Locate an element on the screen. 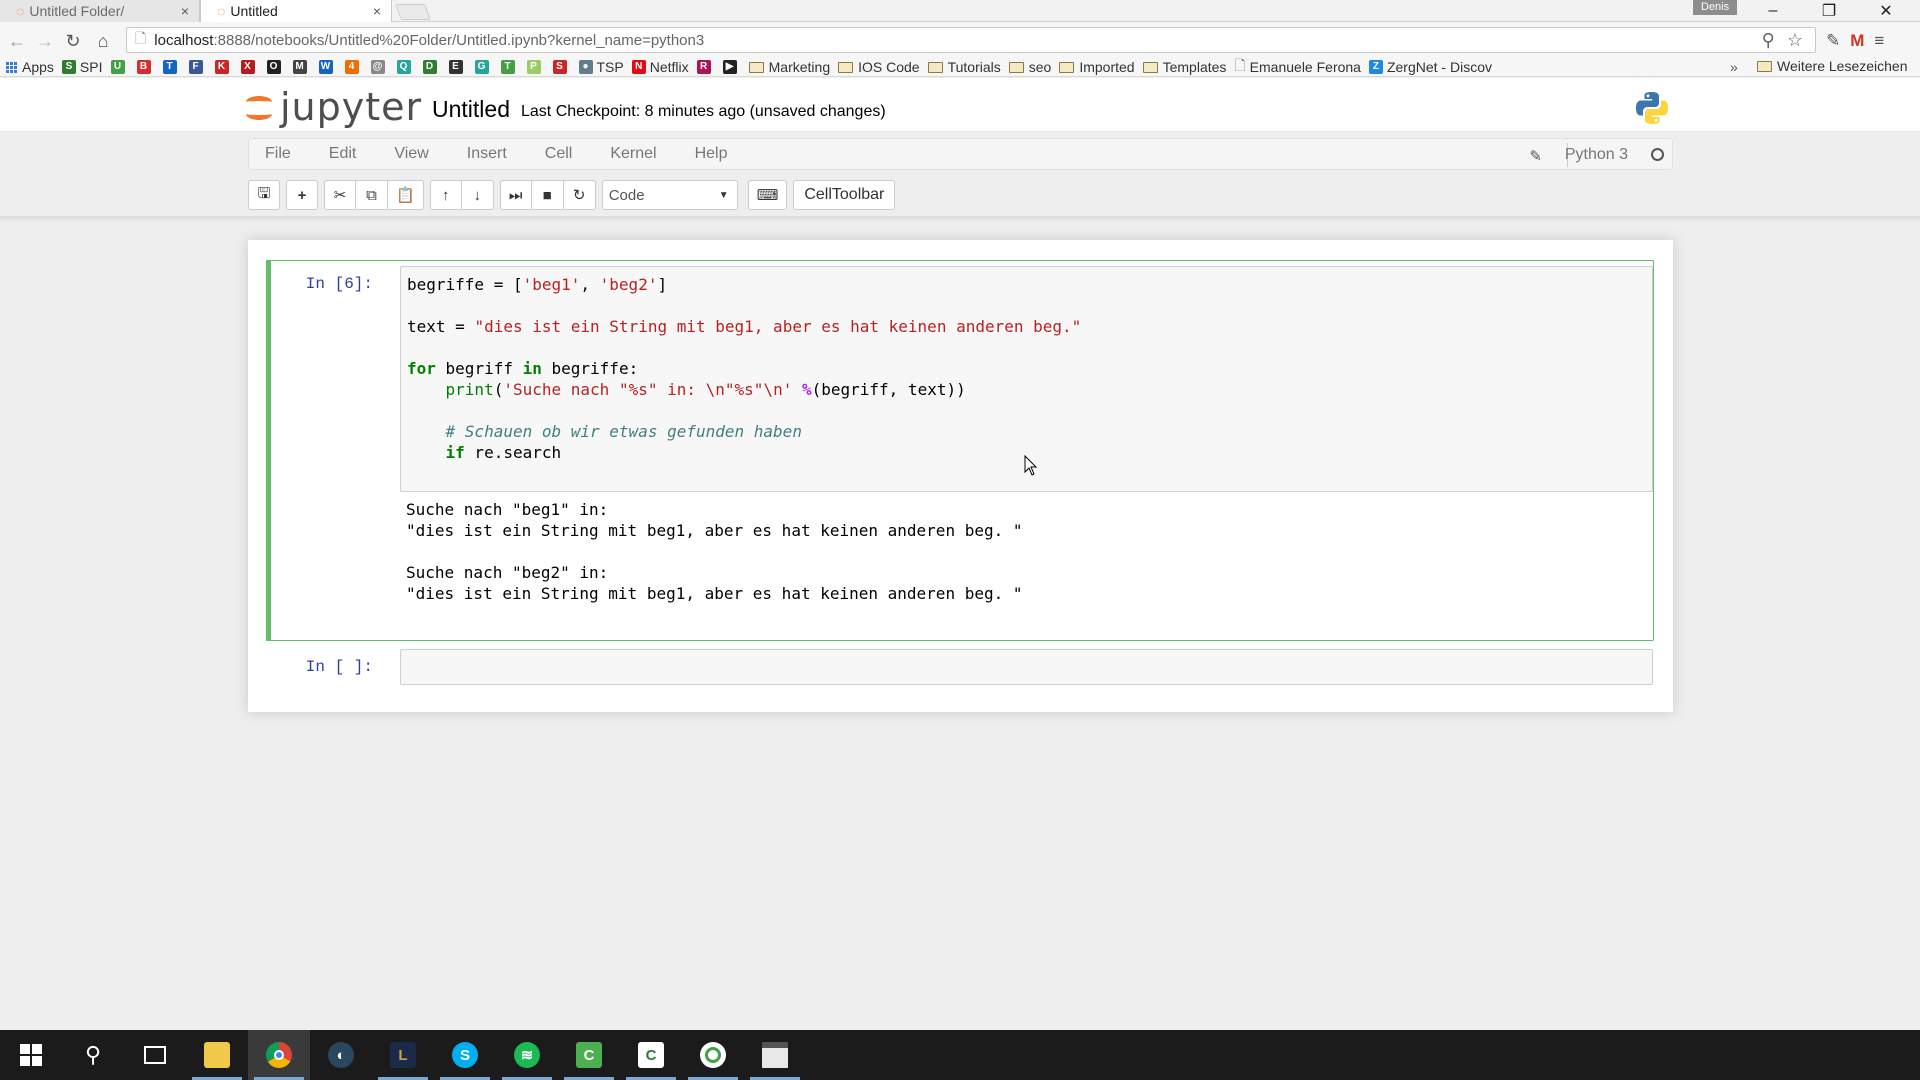 The height and width of the screenshot is (1080, 1920). back-arrow-icon: ← is located at coordinates (17, 41).